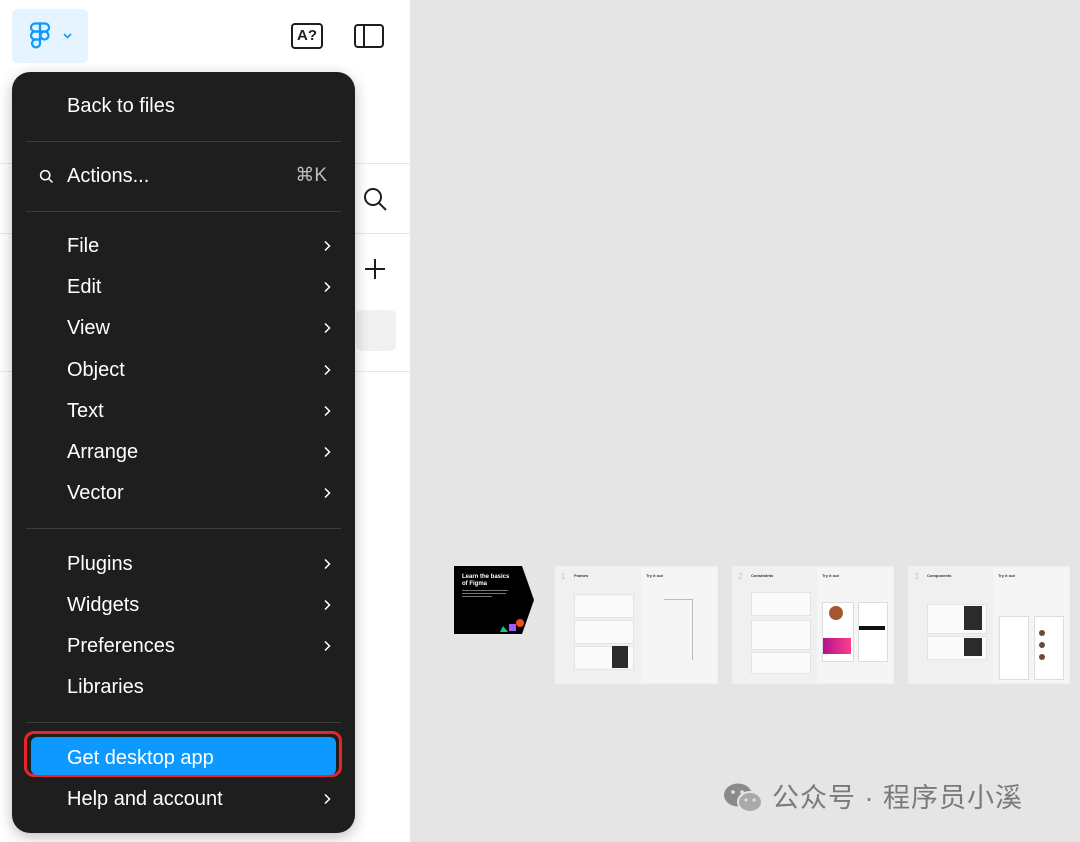 This screenshot has width=1080, height=842. Describe the element at coordinates (183, 605) in the screenshot. I see `menu-item-widgets: Widgets` at that location.